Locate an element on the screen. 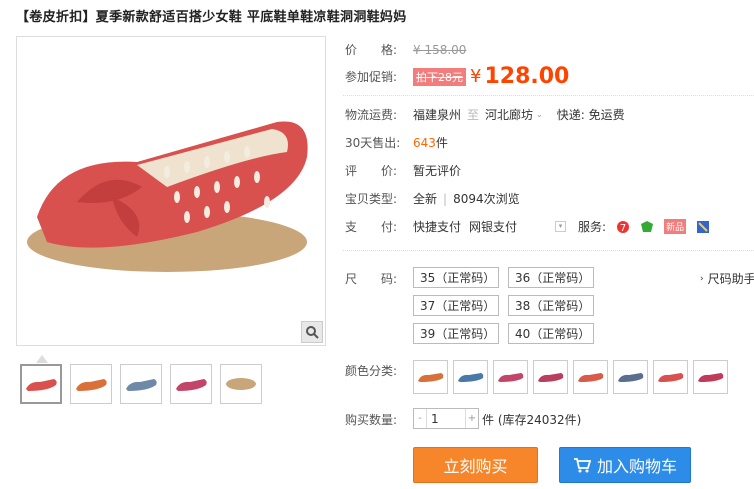 Image resolution: width=754 pixels, height=489 pixels. thumbnail-blue is located at coordinates (141, 384).